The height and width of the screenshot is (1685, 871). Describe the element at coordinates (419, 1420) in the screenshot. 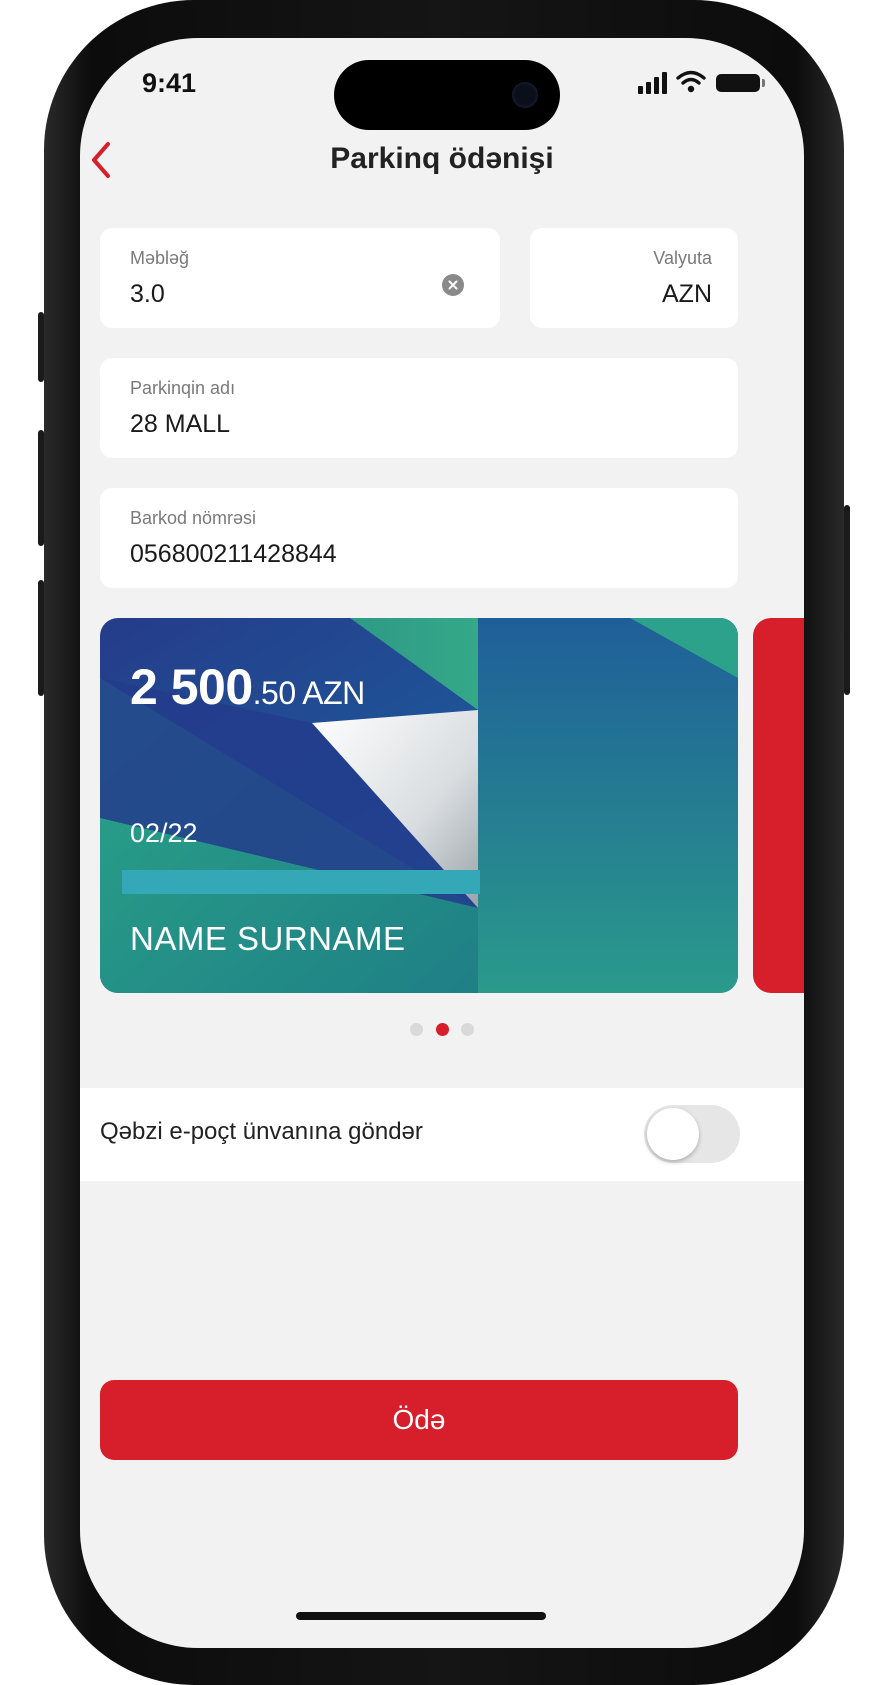

I see `pay-button: Ödə` at that location.